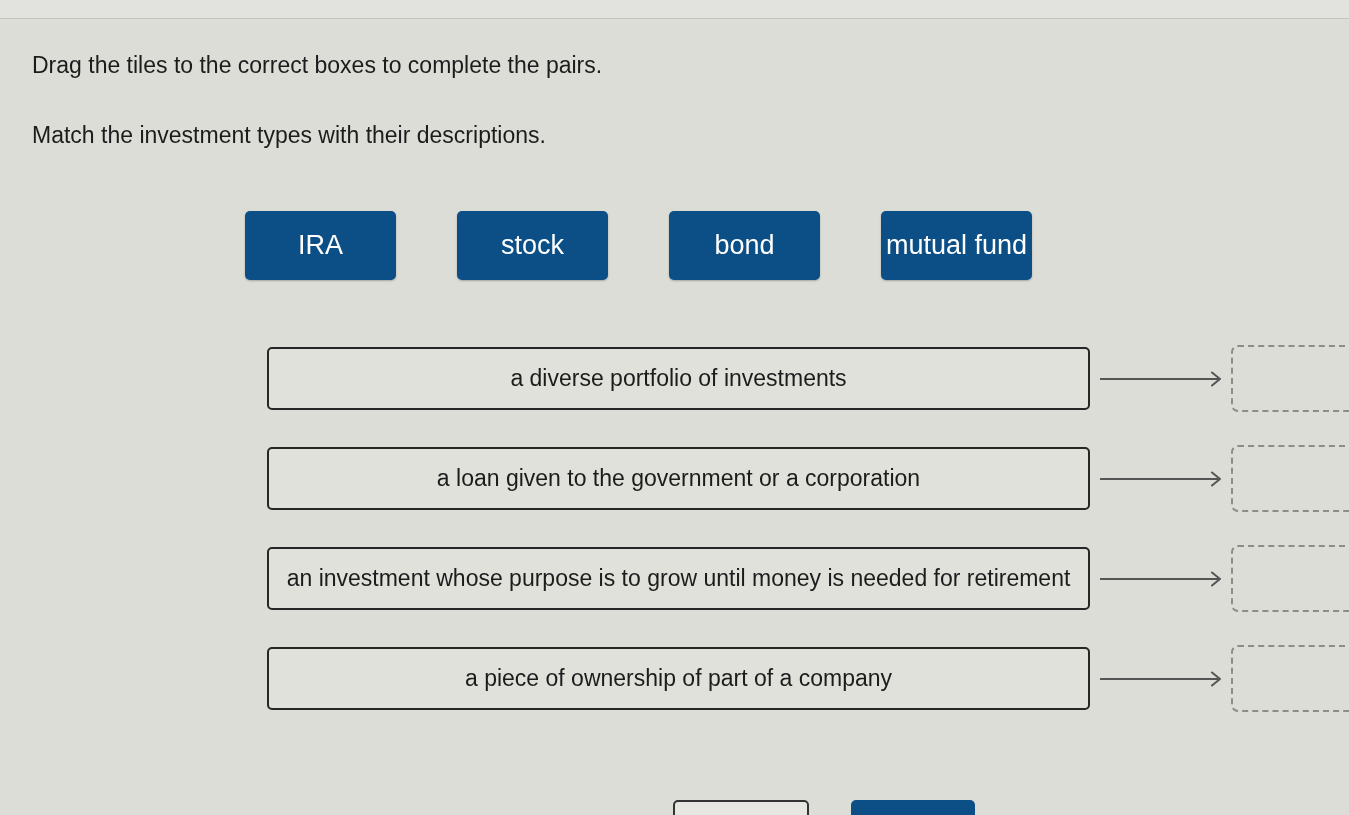 This screenshot has height=815, width=1349. Describe the element at coordinates (678, 678) in the screenshot. I see `description-card: a piece of ownership of part of a company` at that location.